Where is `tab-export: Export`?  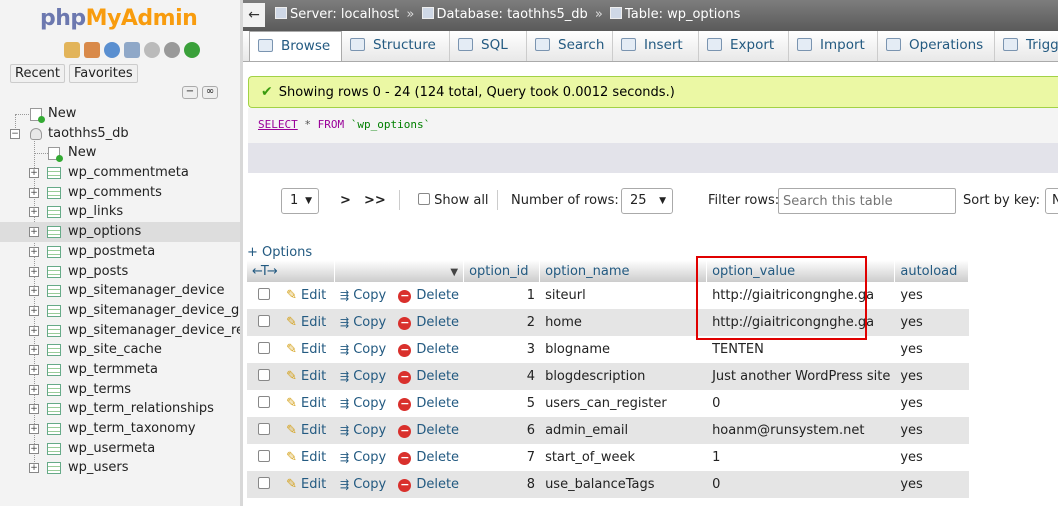 tab-export: Export is located at coordinates (744, 46).